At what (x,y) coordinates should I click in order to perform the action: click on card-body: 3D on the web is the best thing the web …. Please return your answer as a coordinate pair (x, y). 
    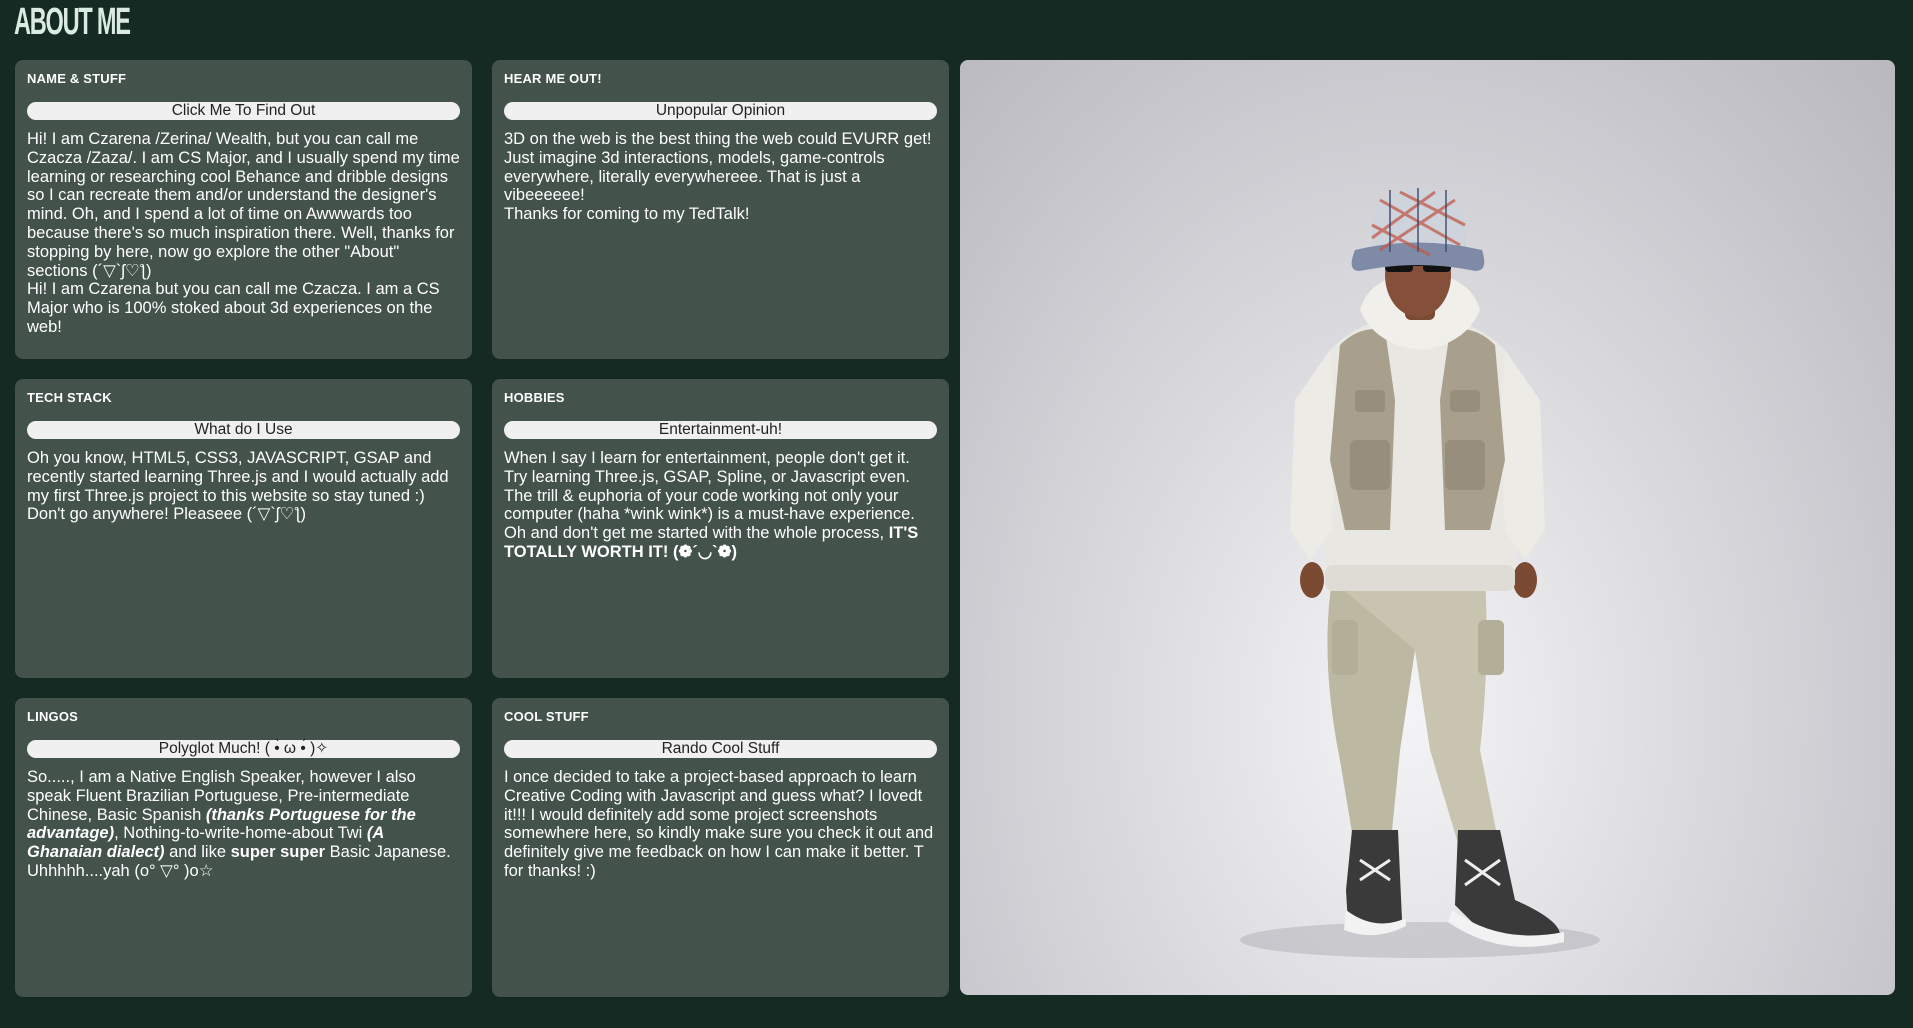
    Looking at the image, I should click on (720, 177).